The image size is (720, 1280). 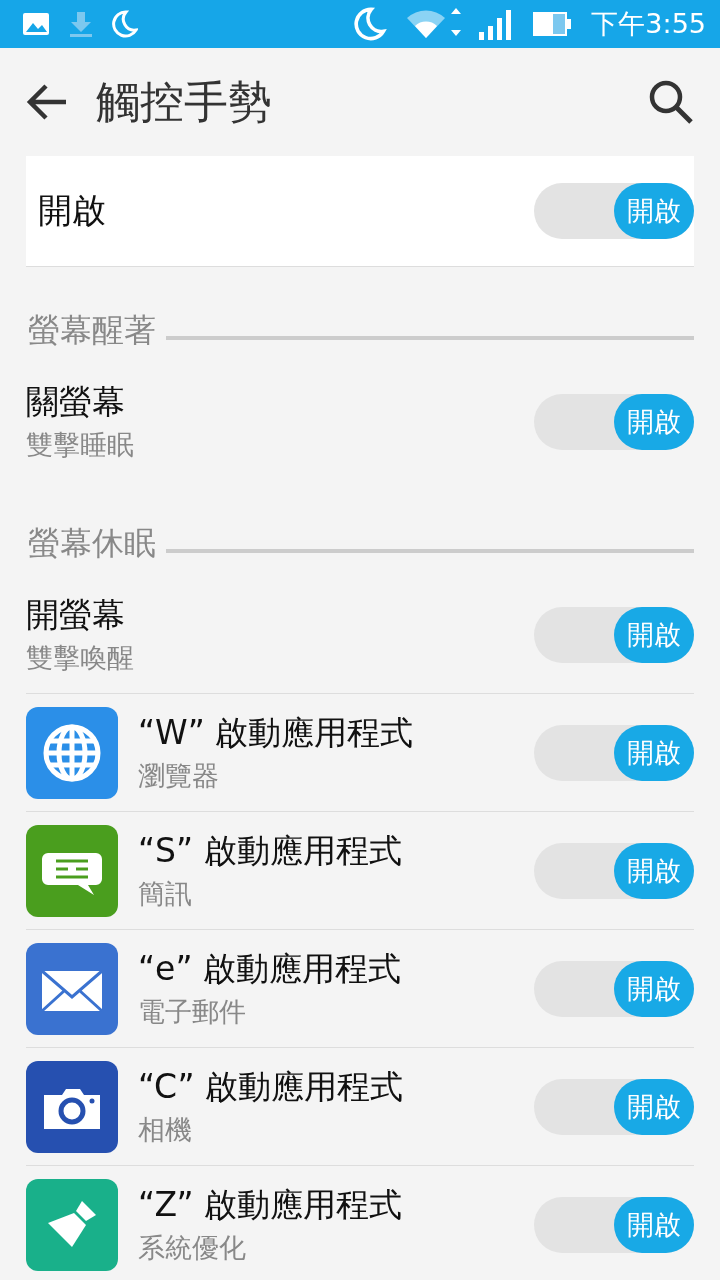 What do you see at coordinates (81, 24) in the screenshot?
I see `download-icon` at bounding box center [81, 24].